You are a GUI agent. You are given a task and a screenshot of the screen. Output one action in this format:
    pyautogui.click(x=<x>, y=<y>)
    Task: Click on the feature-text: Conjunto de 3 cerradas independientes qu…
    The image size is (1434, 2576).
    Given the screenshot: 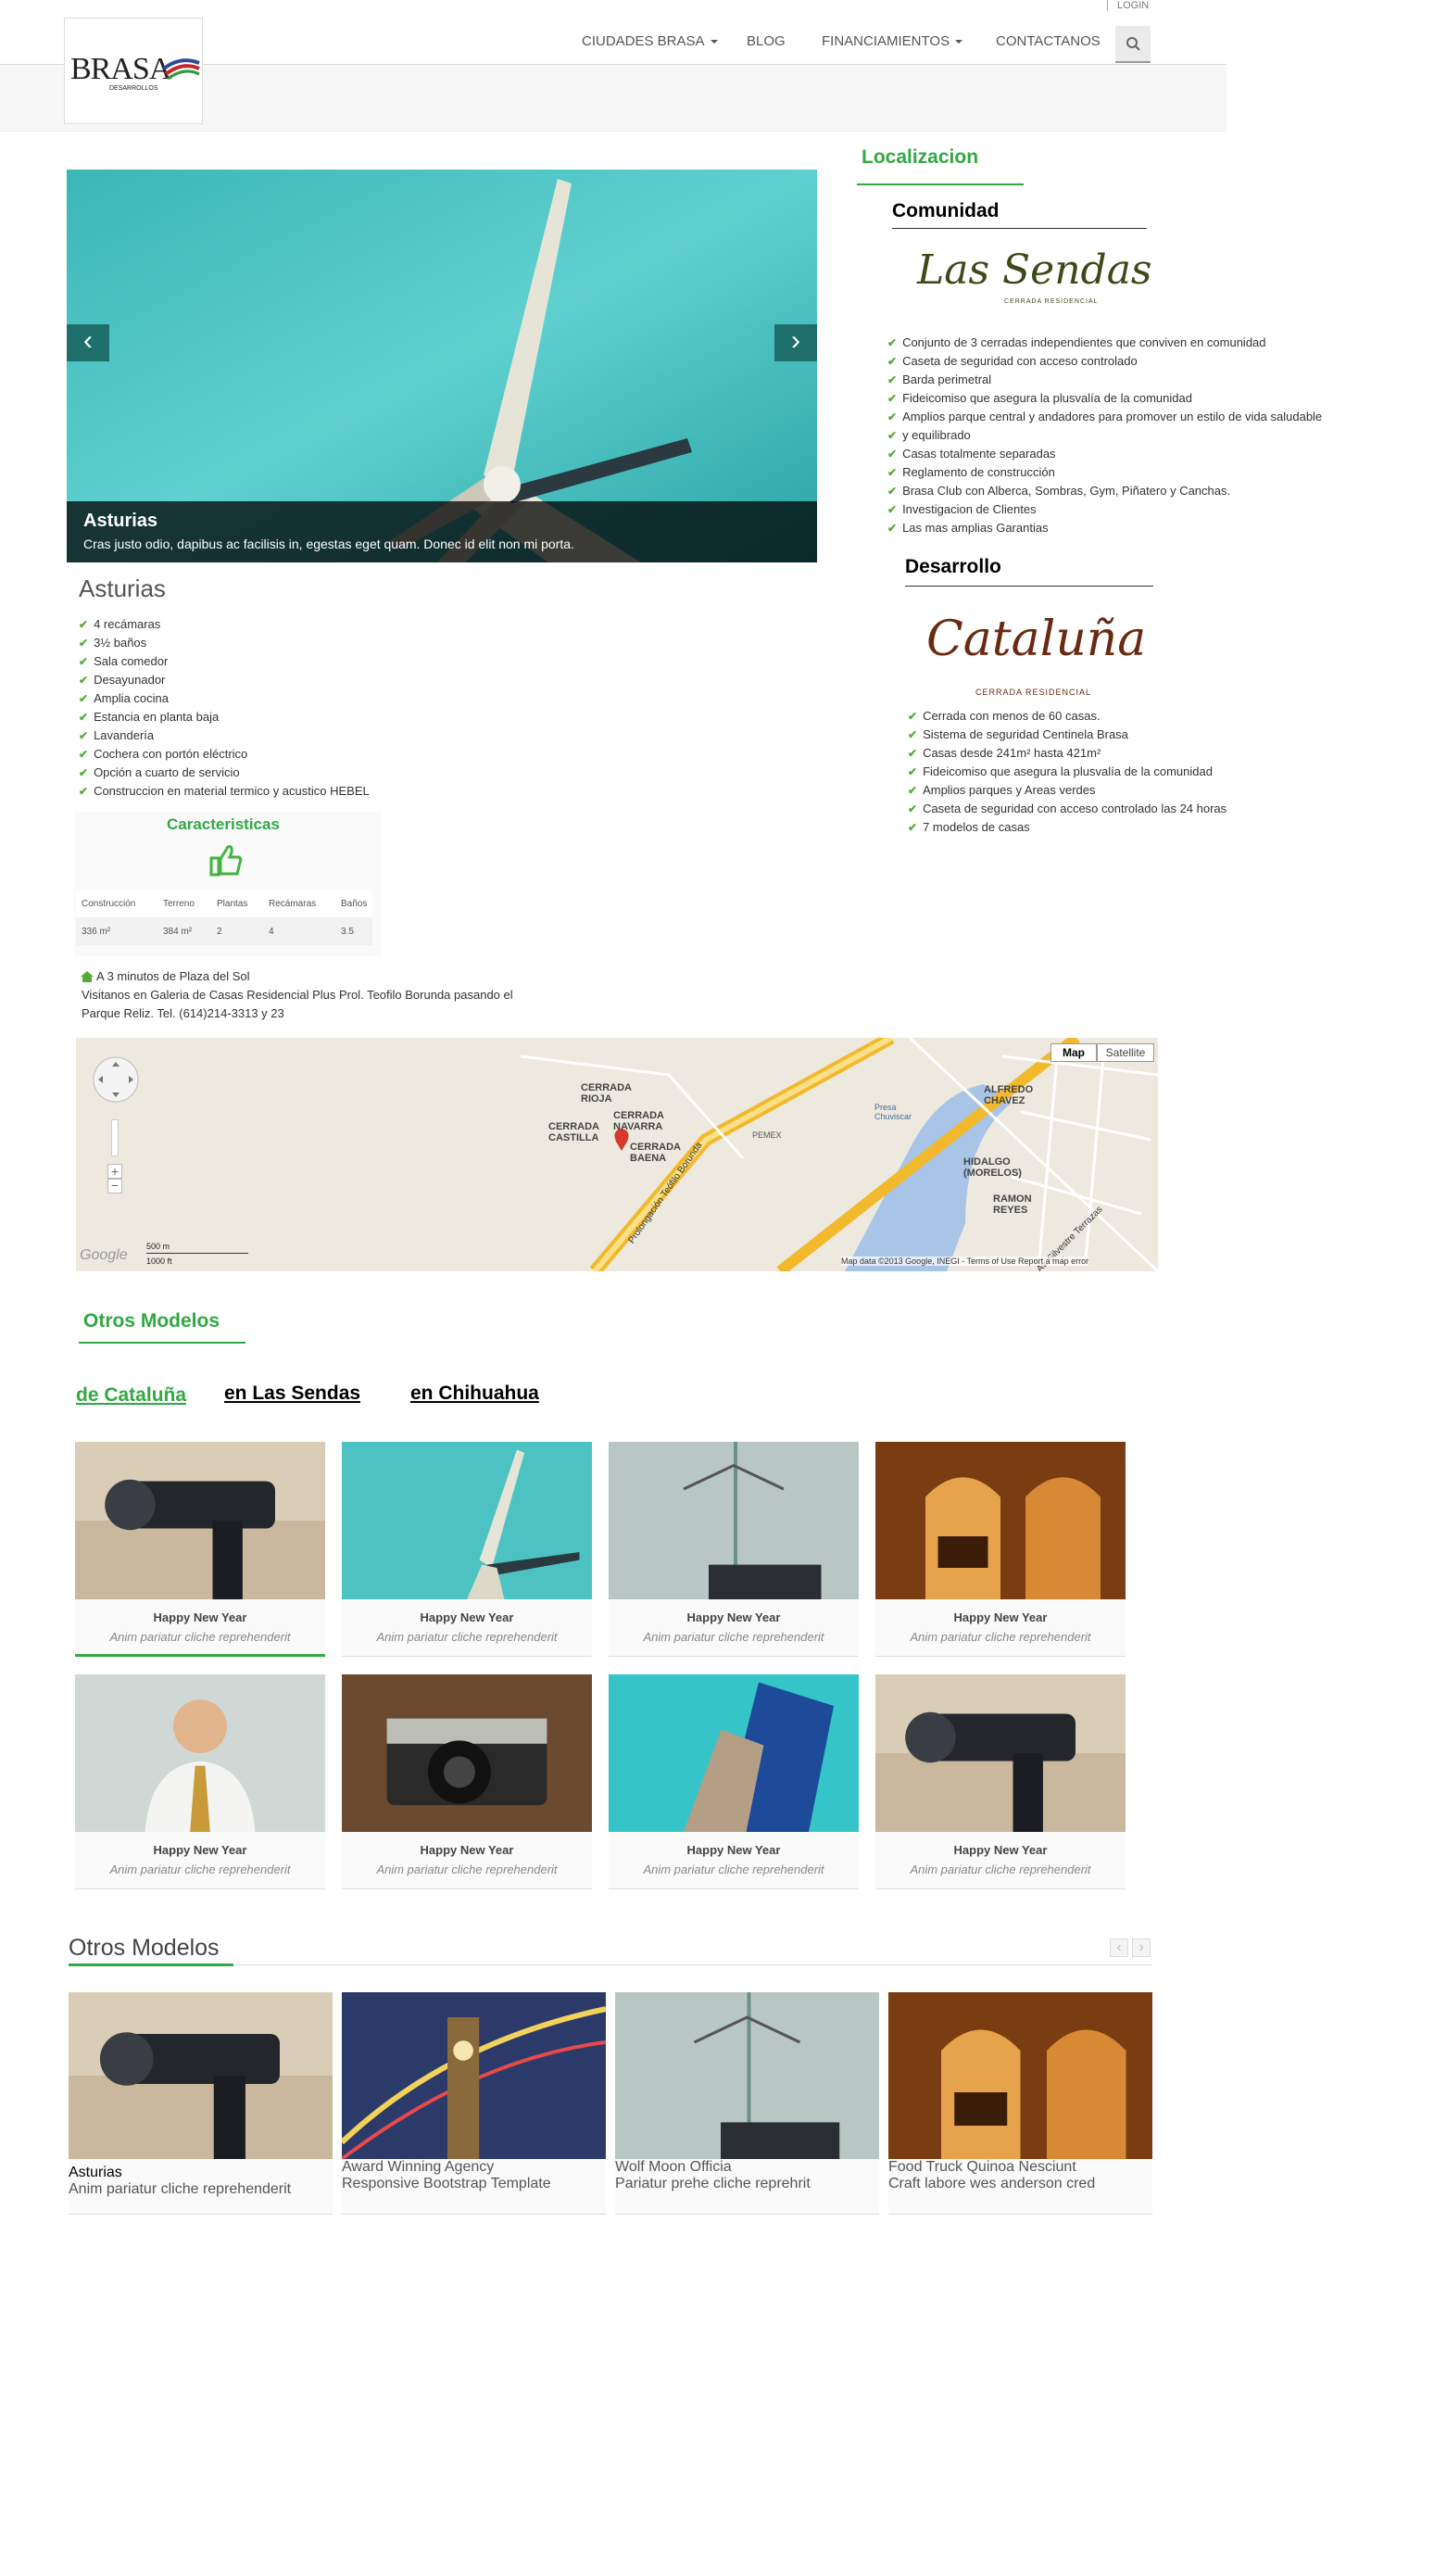 What is the action you would take?
    pyautogui.click(x=1084, y=342)
    